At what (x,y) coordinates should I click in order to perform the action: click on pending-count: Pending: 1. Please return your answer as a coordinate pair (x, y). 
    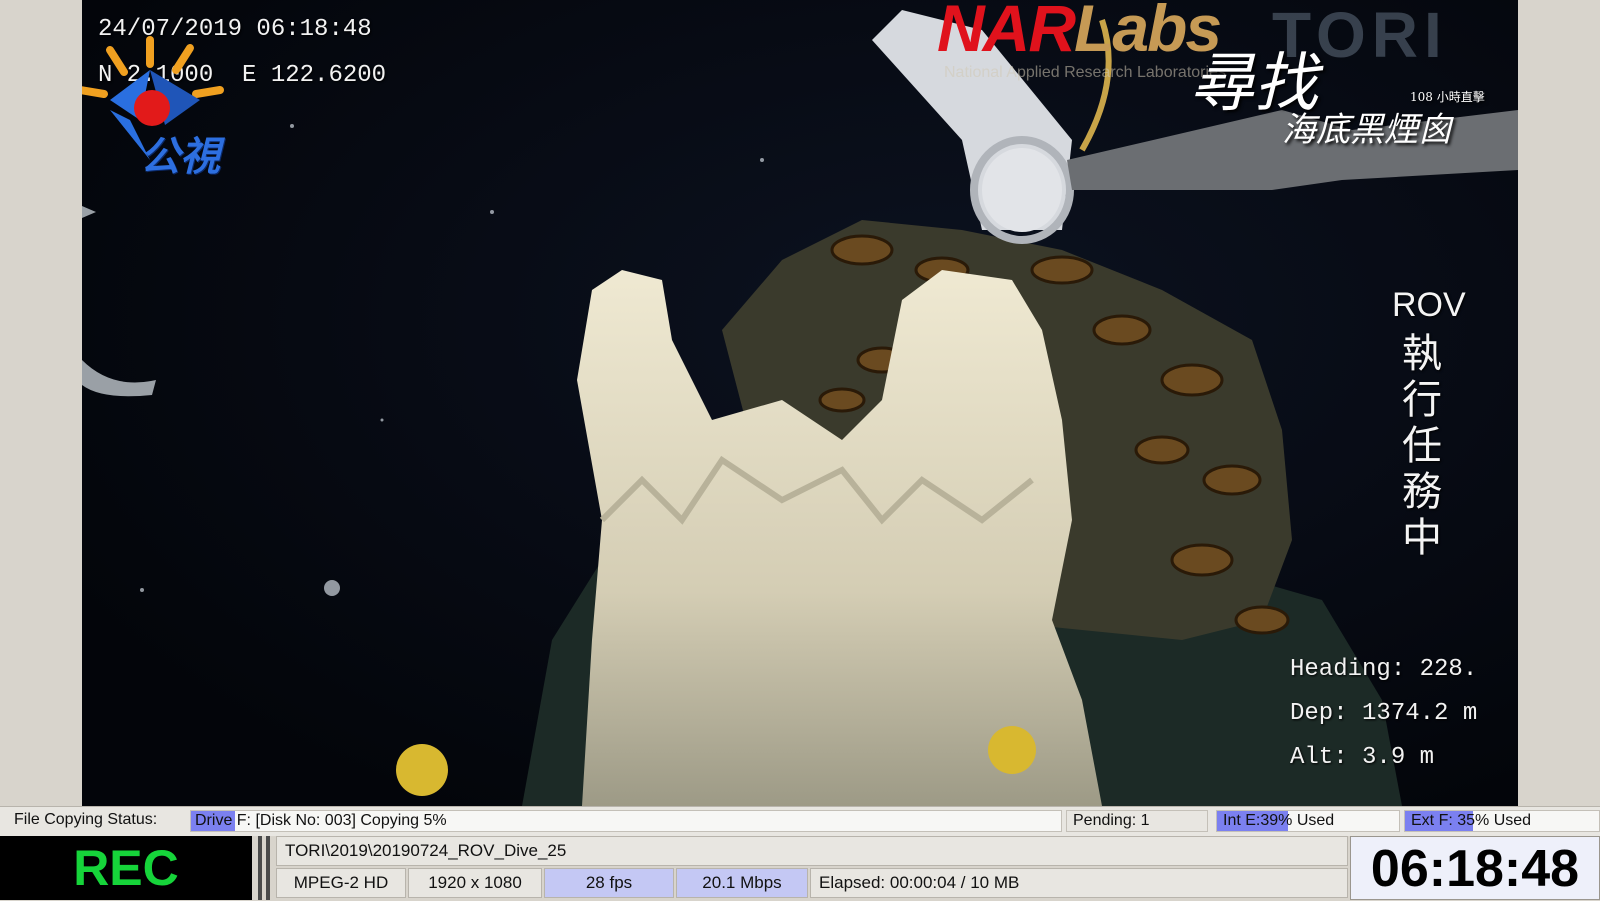
    Looking at the image, I should click on (1137, 821).